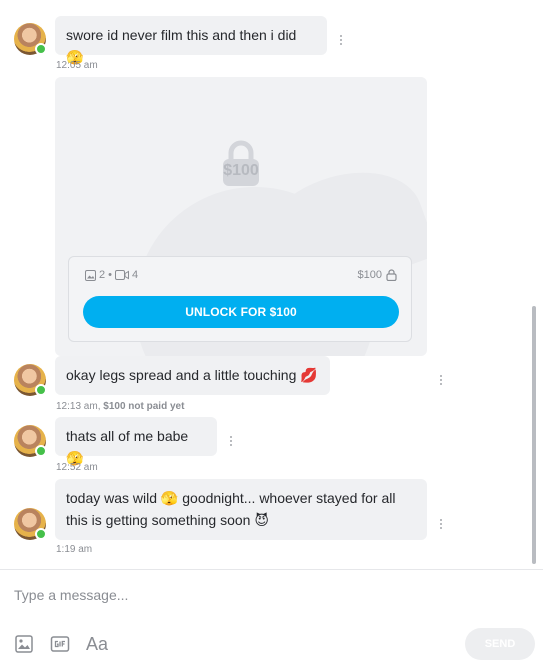 Image resolution: width=543 pixels, height=668 pixels. I want to click on payment-status: $100 not paid yet, so click(144, 406).